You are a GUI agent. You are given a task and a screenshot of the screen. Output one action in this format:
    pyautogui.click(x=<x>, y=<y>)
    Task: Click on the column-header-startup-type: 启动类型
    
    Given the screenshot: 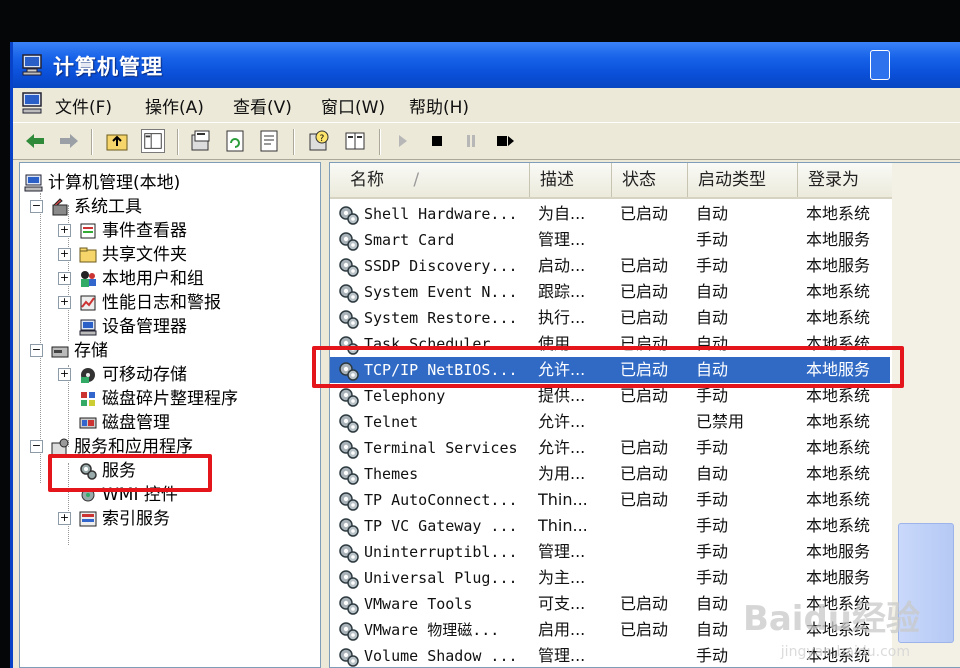 What is the action you would take?
    pyautogui.click(x=743, y=180)
    